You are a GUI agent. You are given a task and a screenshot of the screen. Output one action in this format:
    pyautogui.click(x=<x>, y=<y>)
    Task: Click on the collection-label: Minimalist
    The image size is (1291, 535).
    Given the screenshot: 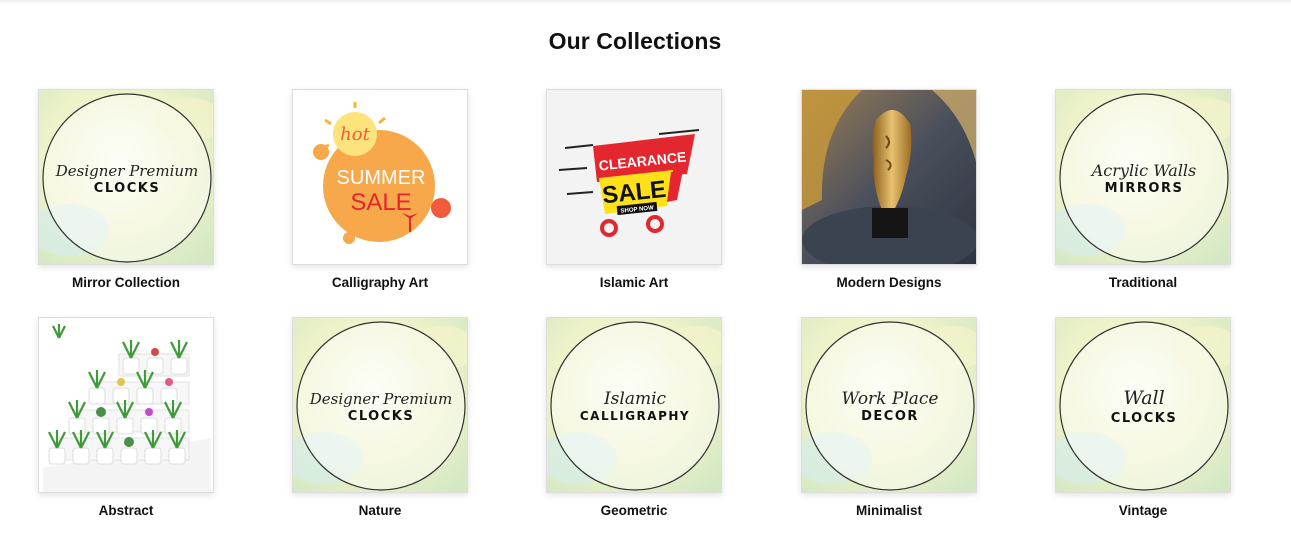 What is the action you would take?
    pyautogui.click(x=889, y=510)
    